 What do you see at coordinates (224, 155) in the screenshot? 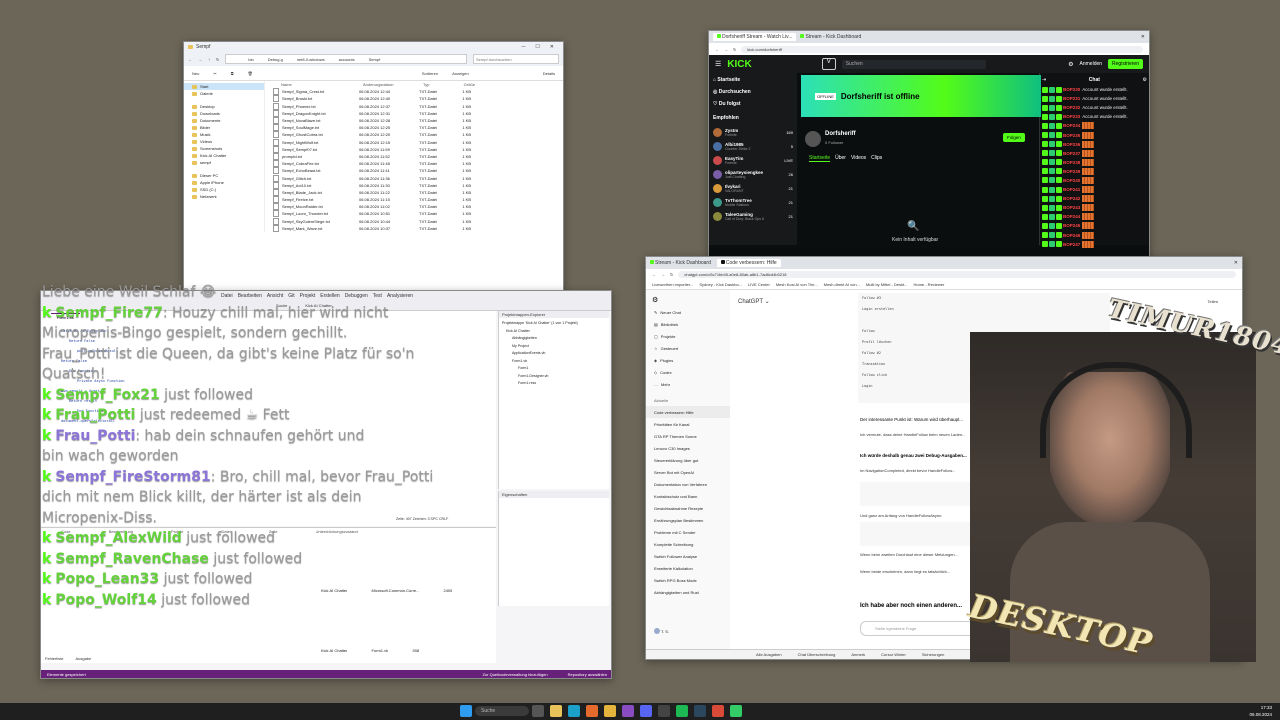
I see `sidebar-item: Kick AI Chatter` at bounding box center [224, 155].